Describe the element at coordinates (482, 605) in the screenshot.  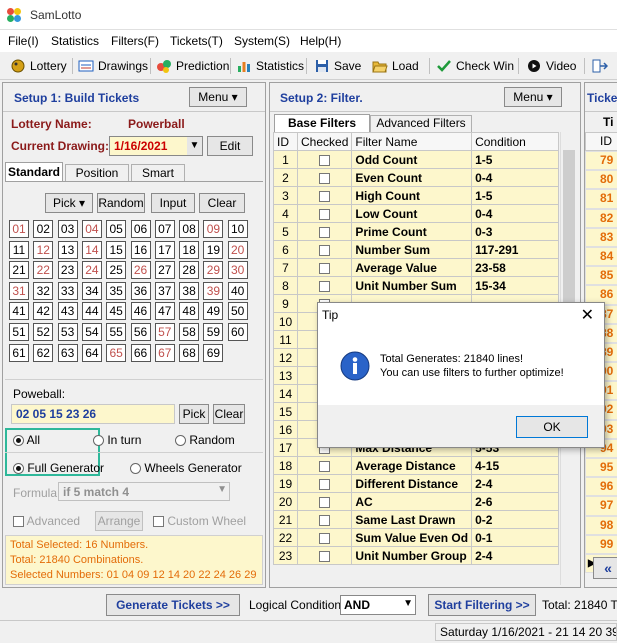
I see `start-filtering-button: Start Filtering >>` at that location.